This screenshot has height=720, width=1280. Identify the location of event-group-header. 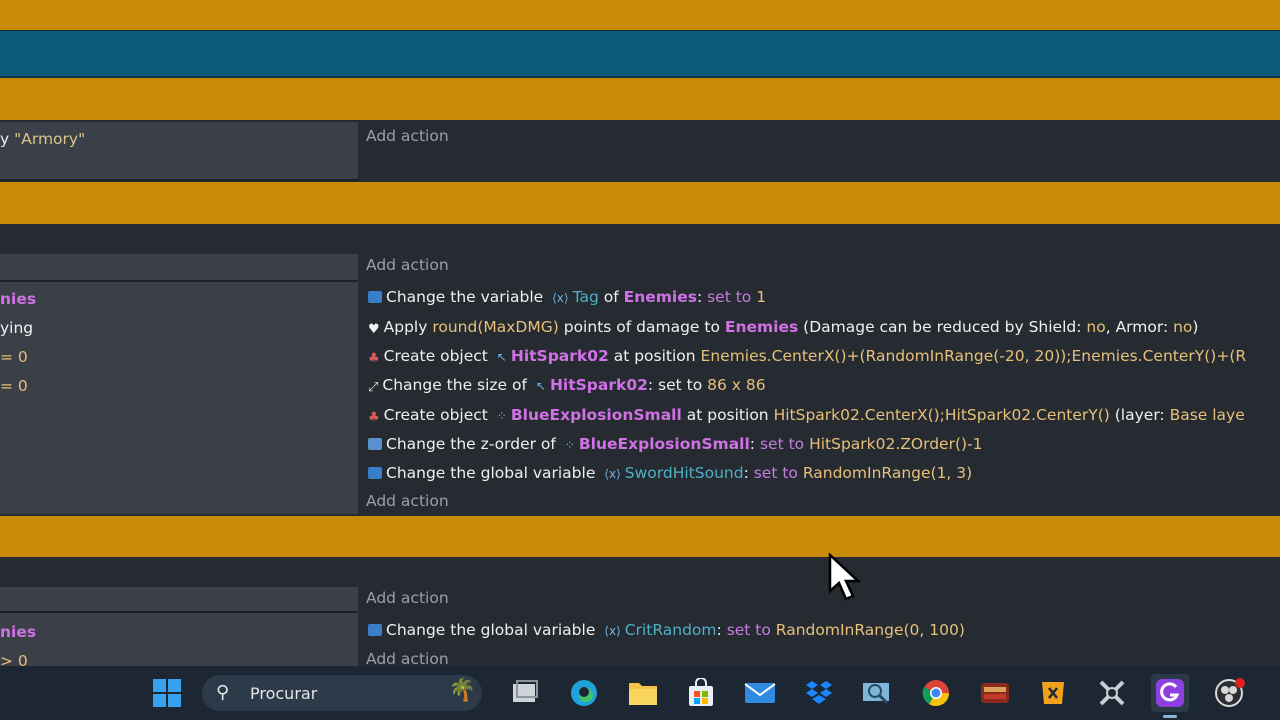
(640, 54).